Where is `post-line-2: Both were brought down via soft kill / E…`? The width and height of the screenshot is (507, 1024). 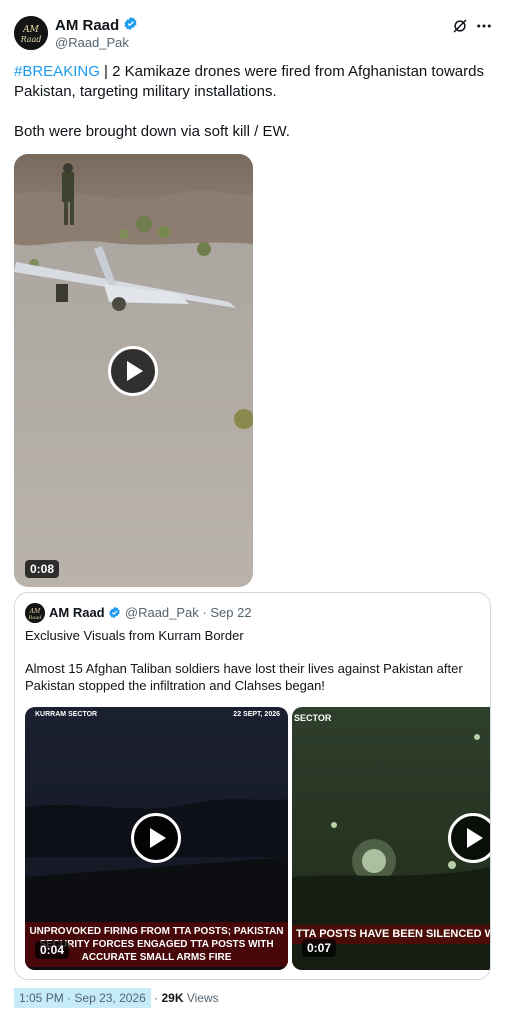 post-line-2: Both were brought down via soft kill / E… is located at coordinates (152, 131).